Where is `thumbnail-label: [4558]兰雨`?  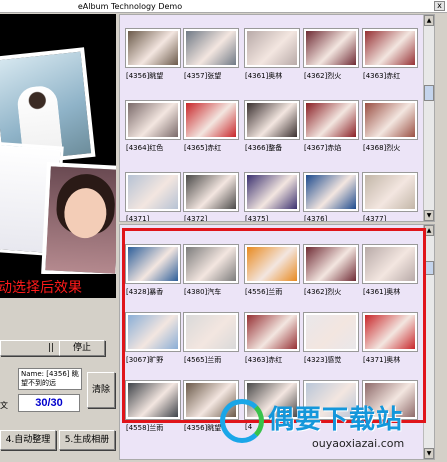
thumbnail-label: [4558]兰雨 is located at coordinates (145, 428).